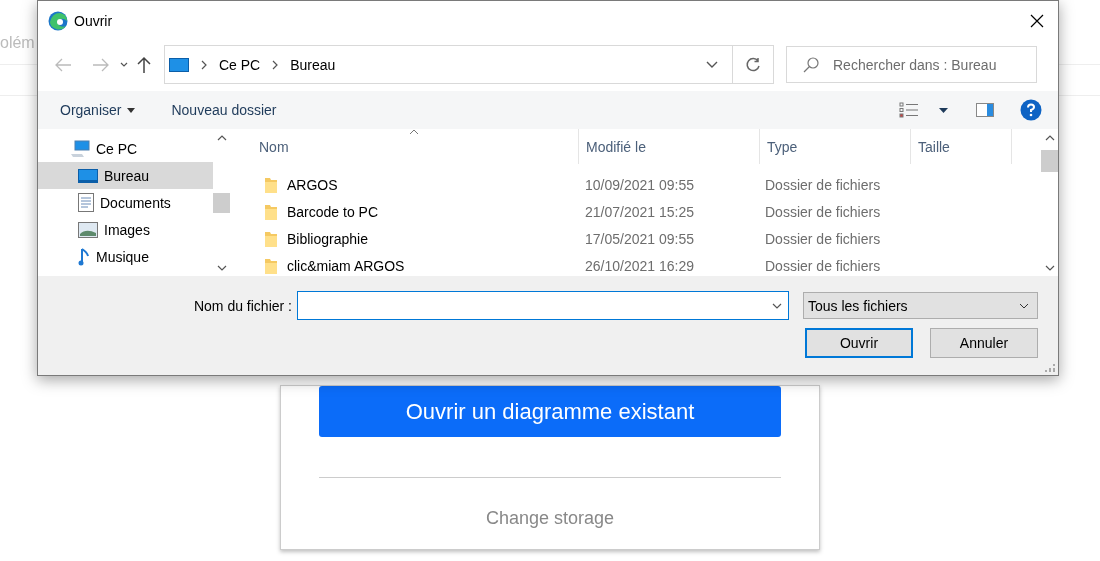 The height and width of the screenshot is (561, 1100). I want to click on help-icon, so click(1031, 110).